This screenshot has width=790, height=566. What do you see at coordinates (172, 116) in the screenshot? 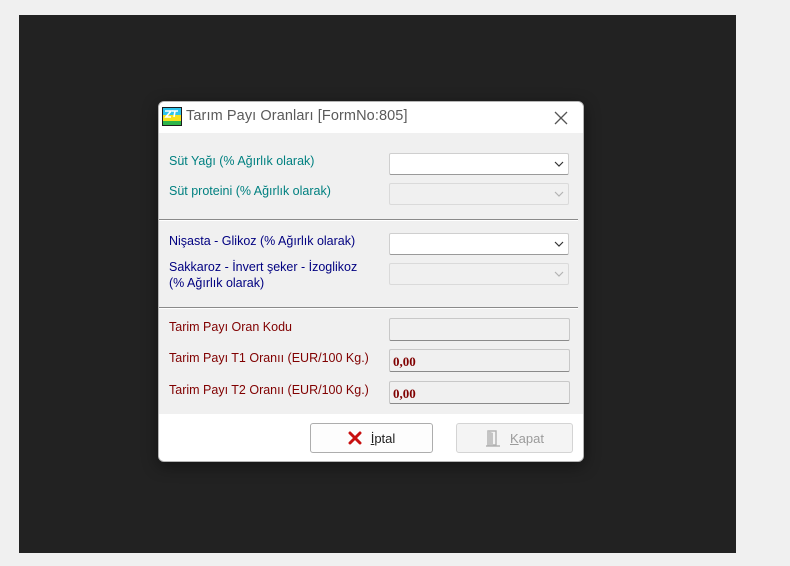
I see `app-icon` at bounding box center [172, 116].